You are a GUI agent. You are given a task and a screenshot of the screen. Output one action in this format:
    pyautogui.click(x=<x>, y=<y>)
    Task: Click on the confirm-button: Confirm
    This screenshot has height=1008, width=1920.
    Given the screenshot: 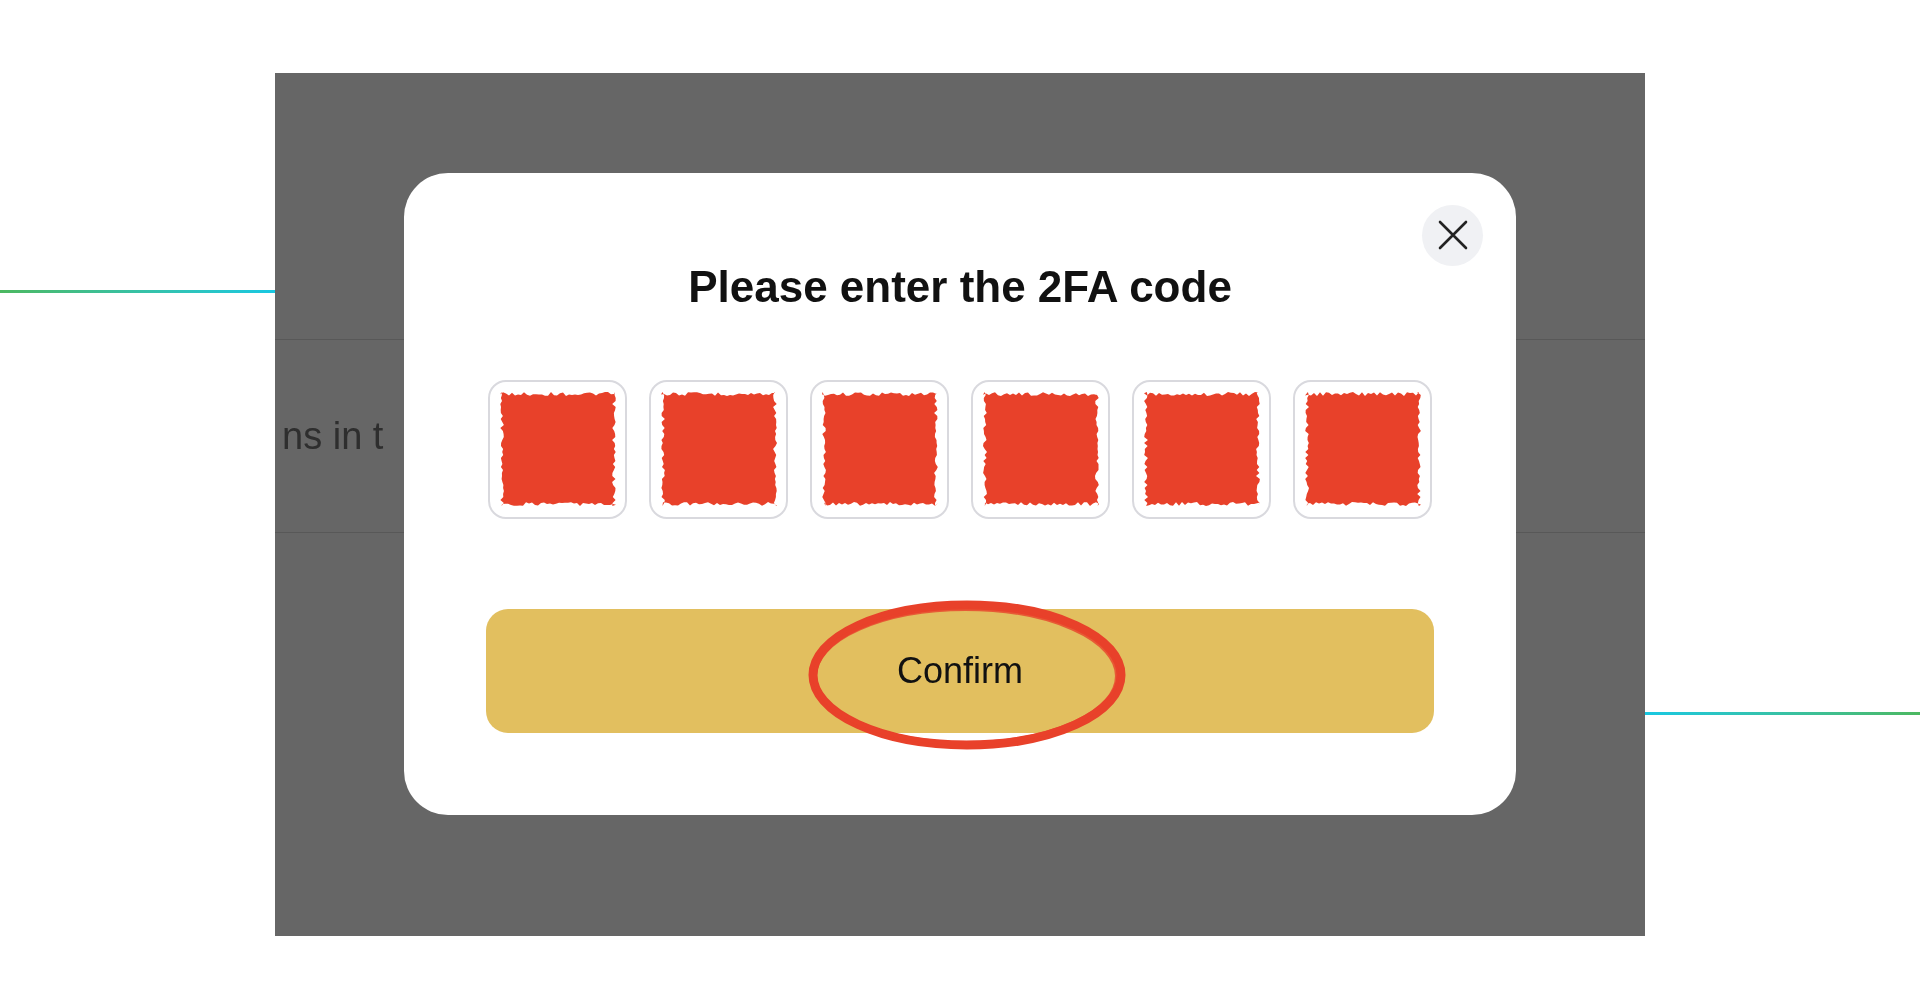 What is the action you would take?
    pyautogui.click(x=960, y=670)
    